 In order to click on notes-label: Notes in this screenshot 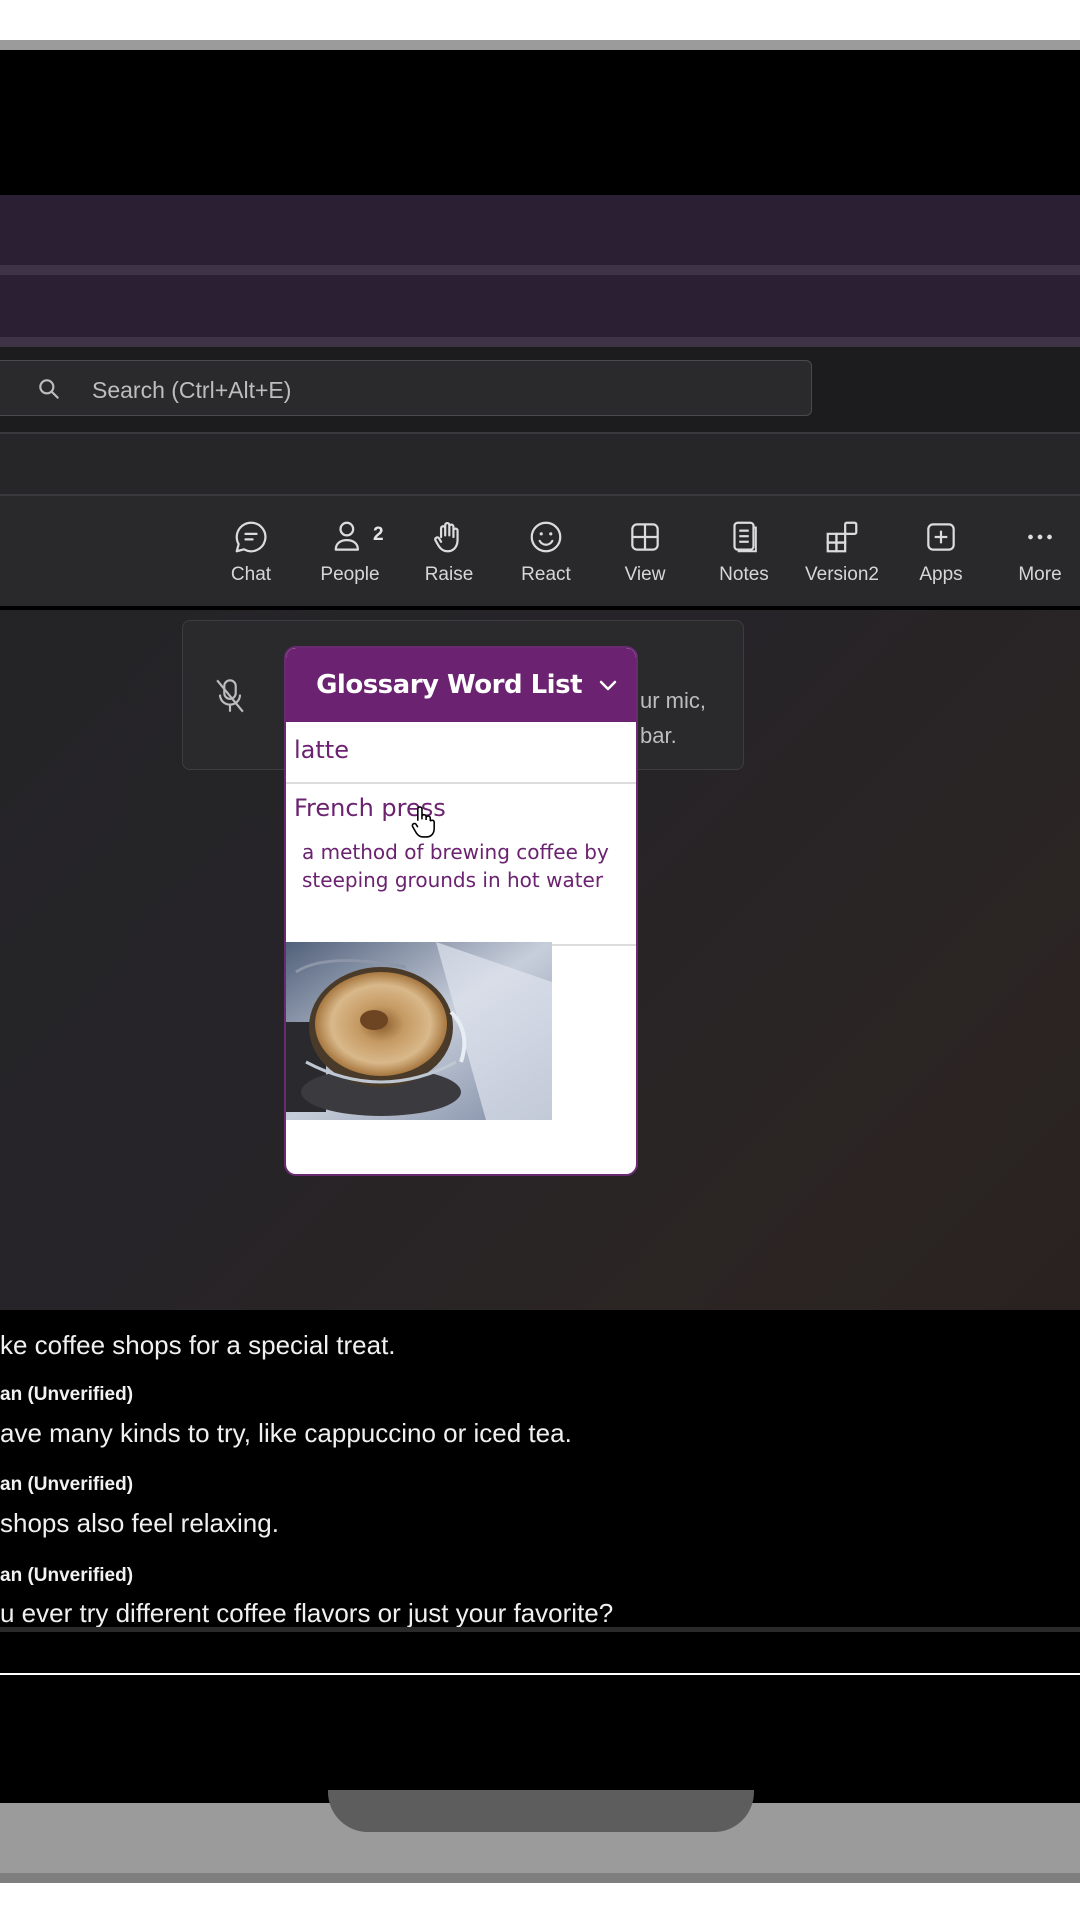, I will do `click(744, 574)`.